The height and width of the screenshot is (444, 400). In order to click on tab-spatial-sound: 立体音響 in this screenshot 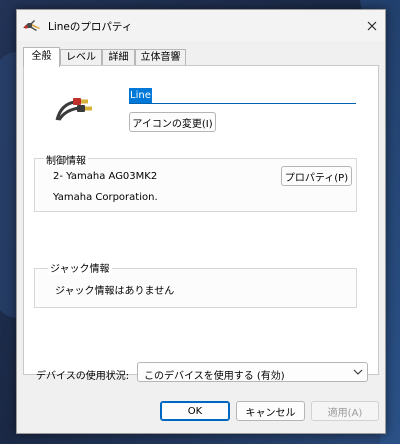, I will do `click(160, 57)`.